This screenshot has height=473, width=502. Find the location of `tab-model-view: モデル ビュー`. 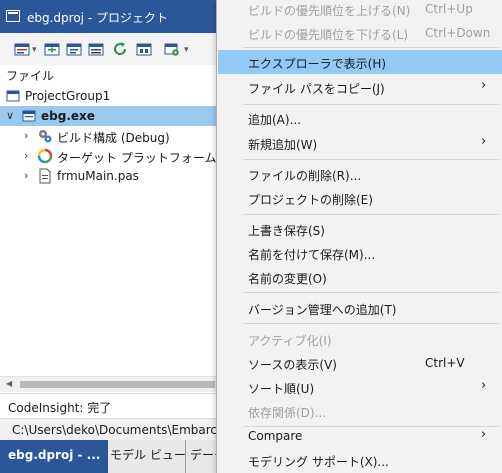

tab-model-view: モデル ビュー is located at coordinates (148, 456).